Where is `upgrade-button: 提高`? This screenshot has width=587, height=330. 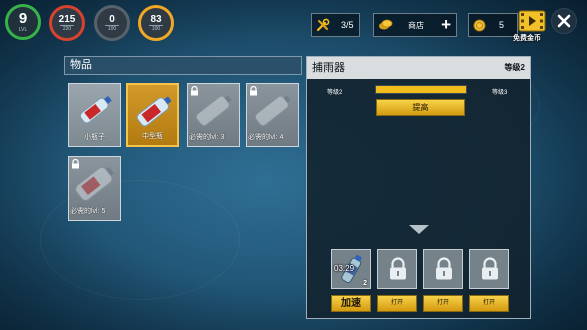 upgrade-button: 提高 is located at coordinates (420, 107).